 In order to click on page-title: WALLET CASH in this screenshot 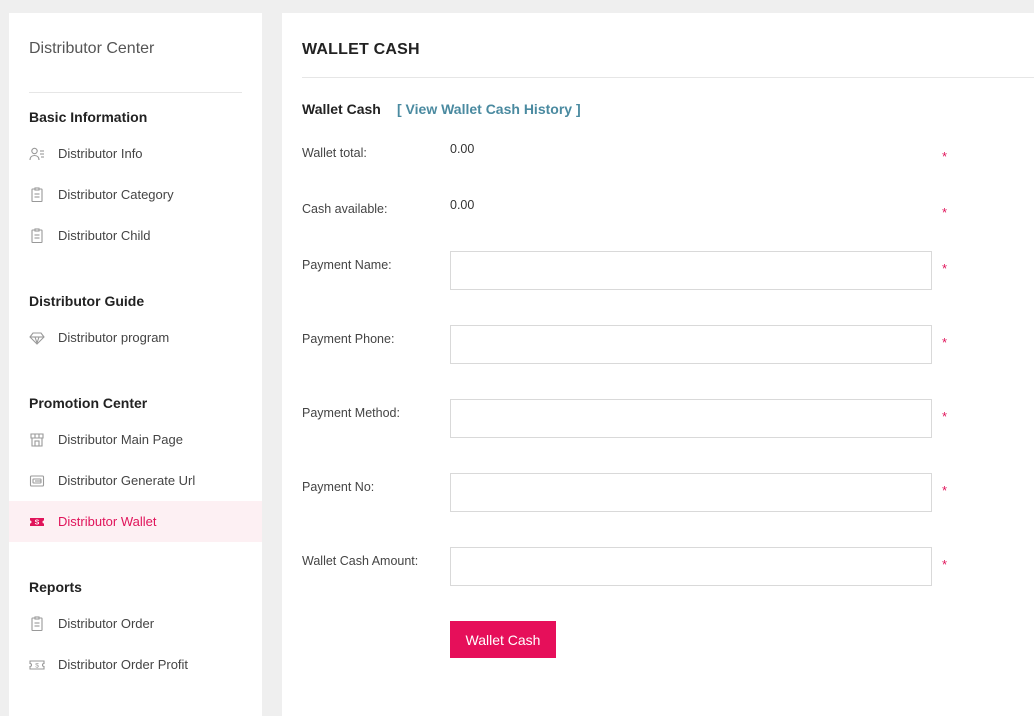, I will do `click(361, 49)`.